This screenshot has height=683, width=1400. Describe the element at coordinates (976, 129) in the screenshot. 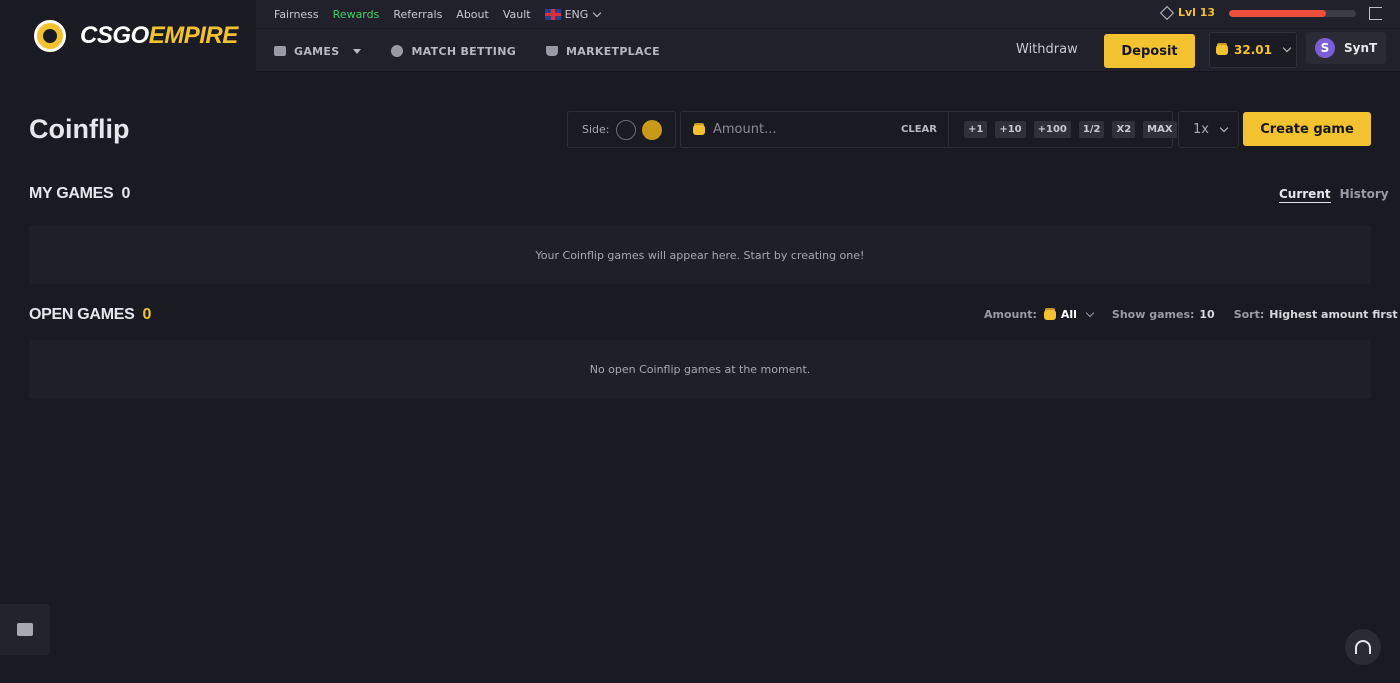

I see `quick-plus-1-button: +1` at that location.